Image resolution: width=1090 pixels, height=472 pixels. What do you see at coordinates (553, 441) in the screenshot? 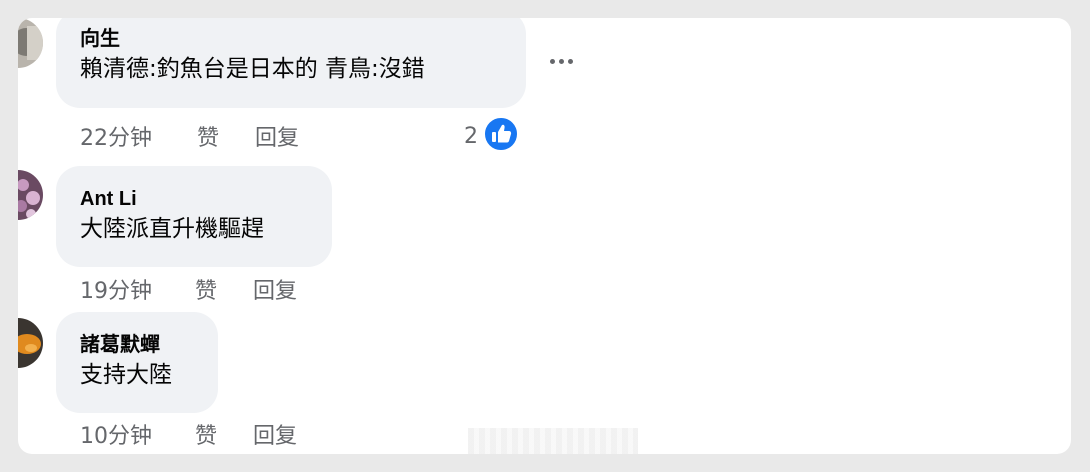
I see `watermark` at bounding box center [553, 441].